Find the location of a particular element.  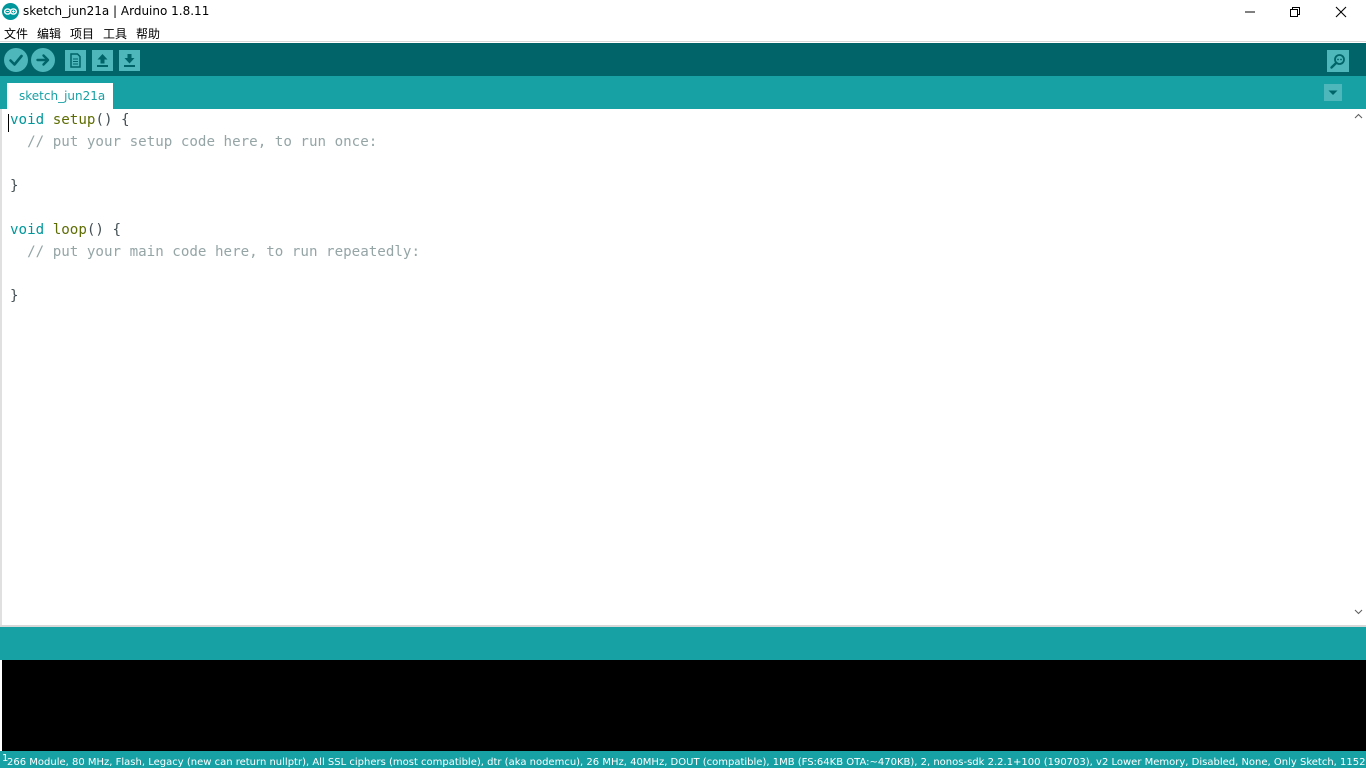

minimize-icon is located at coordinates (1250, 12).